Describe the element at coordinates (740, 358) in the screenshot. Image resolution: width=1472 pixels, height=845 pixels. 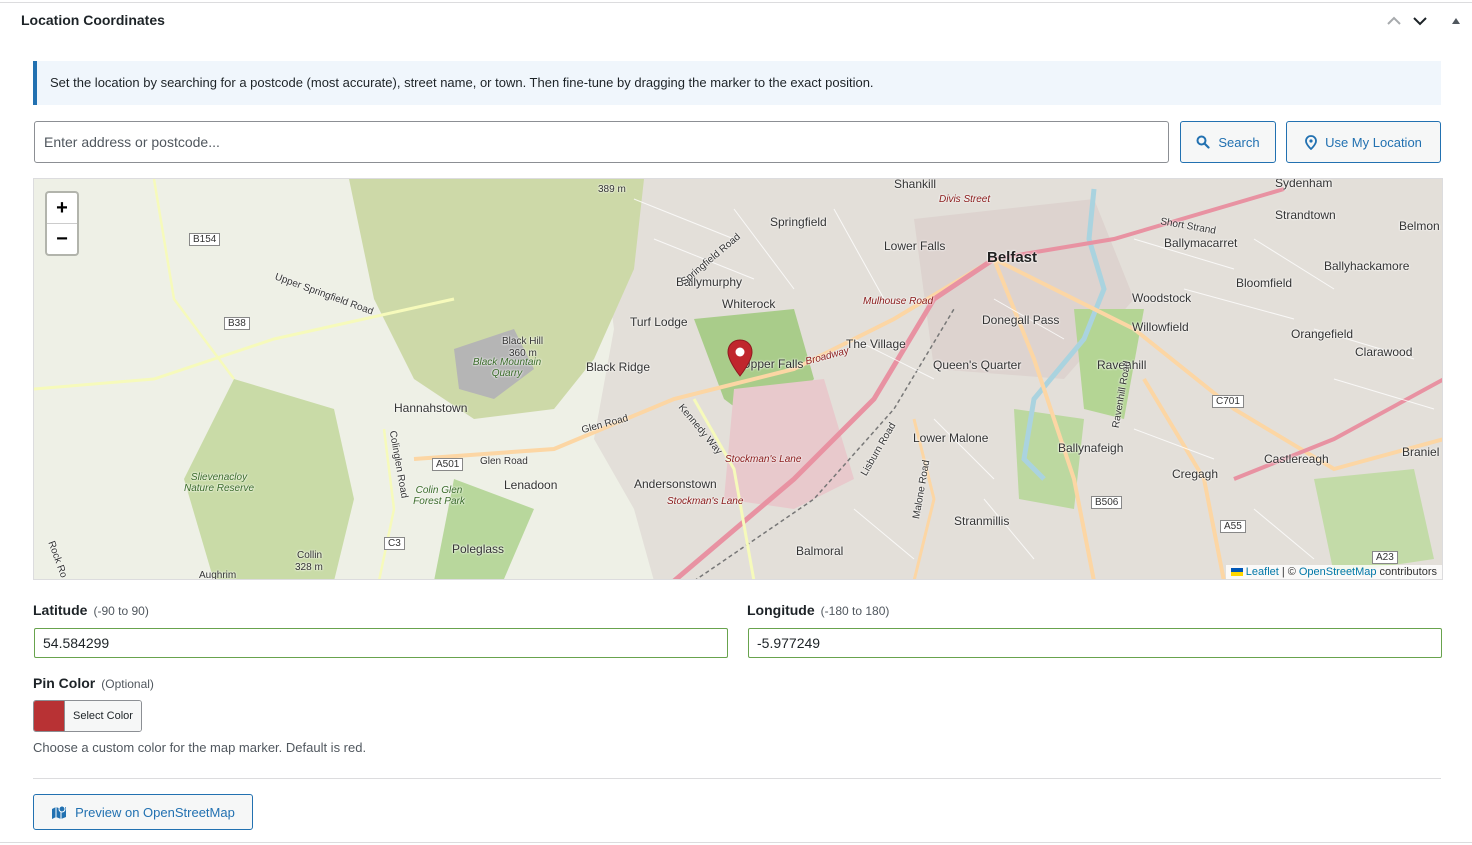
I see `map-marker-pin-icon` at that location.